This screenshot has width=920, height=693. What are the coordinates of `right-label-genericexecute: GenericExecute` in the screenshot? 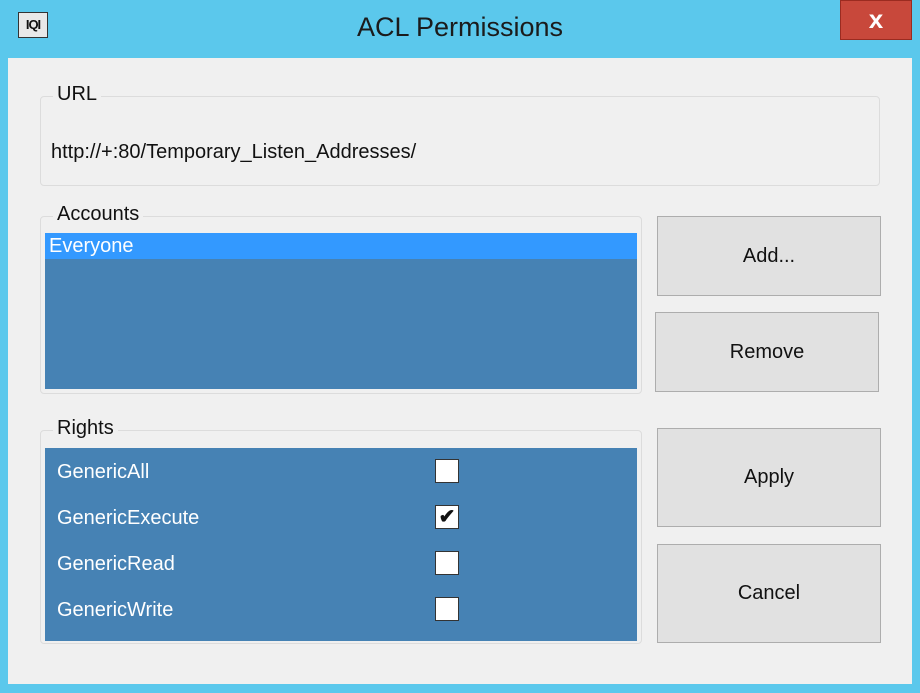 It's located at (128, 518).